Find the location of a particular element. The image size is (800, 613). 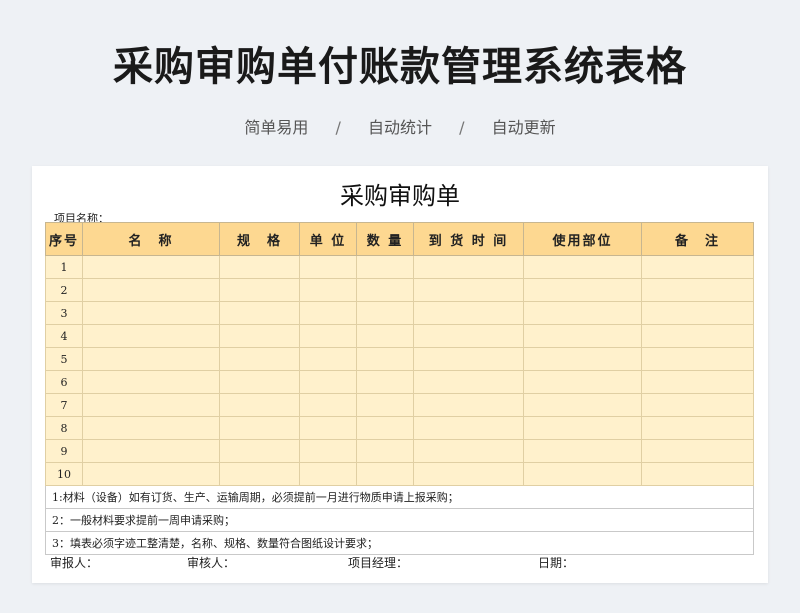

note-row: 2：一般材料要求提前一周申请采购； is located at coordinates (399, 520).